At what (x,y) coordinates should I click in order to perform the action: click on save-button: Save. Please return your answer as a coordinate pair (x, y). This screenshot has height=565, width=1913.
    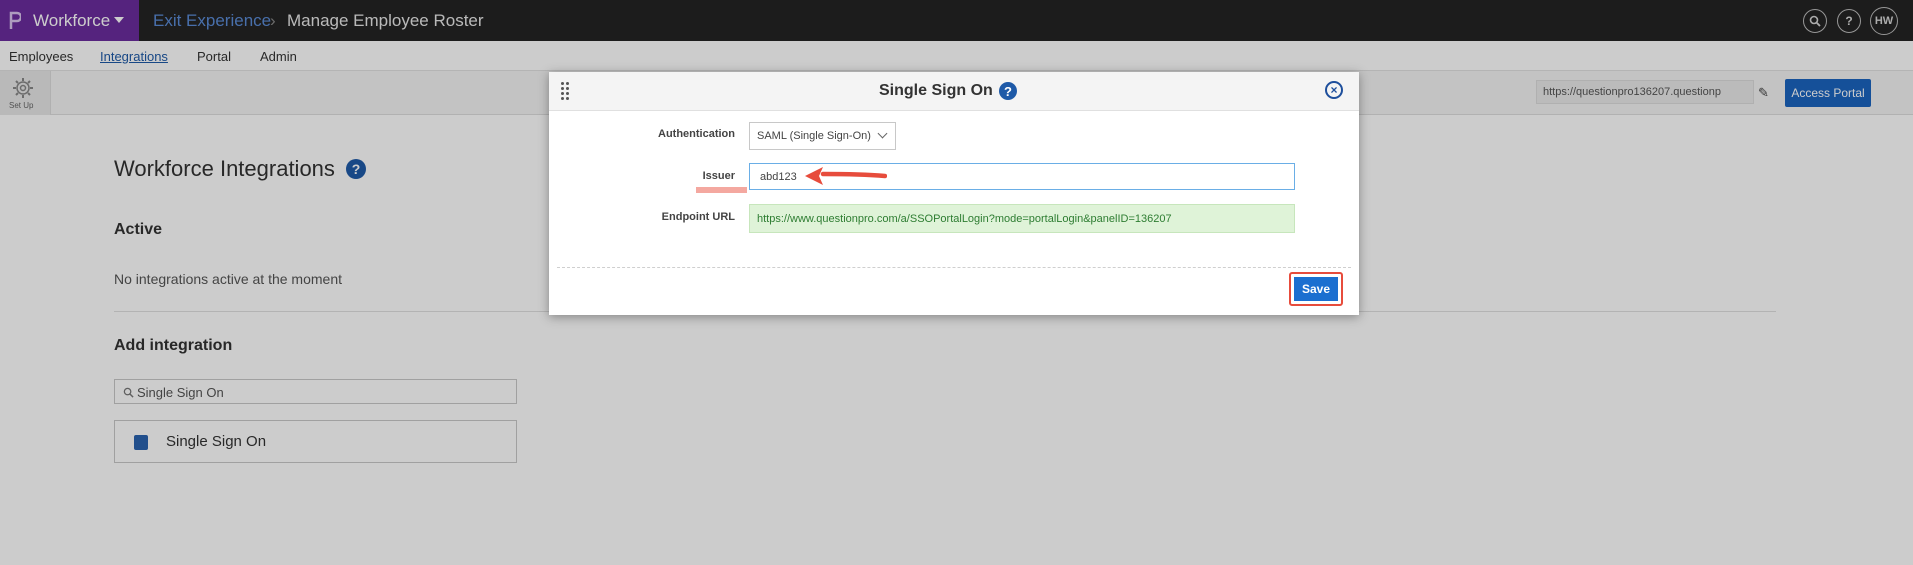
    Looking at the image, I should click on (1316, 289).